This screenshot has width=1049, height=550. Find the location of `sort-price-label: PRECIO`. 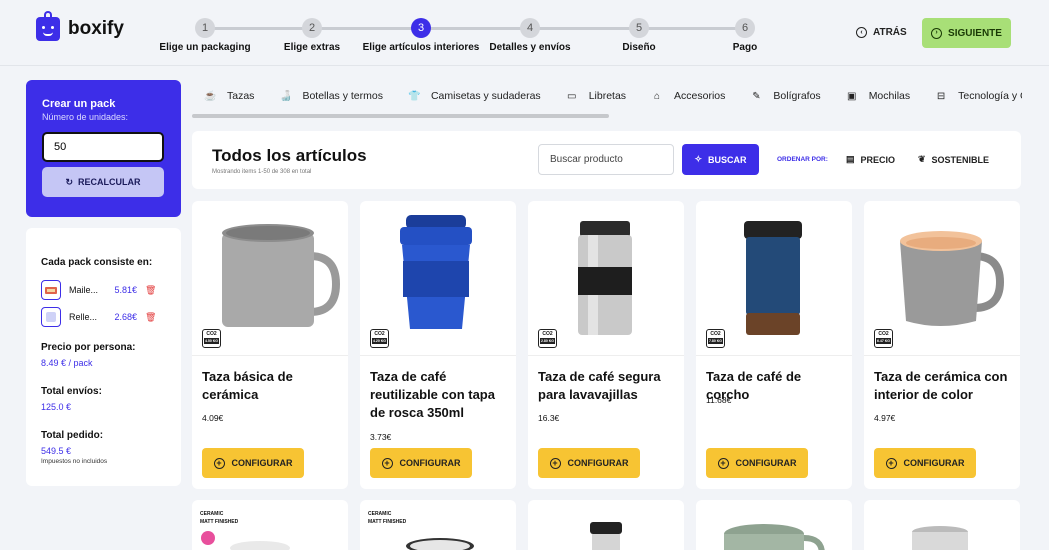

sort-price-label: PRECIO is located at coordinates (878, 159).